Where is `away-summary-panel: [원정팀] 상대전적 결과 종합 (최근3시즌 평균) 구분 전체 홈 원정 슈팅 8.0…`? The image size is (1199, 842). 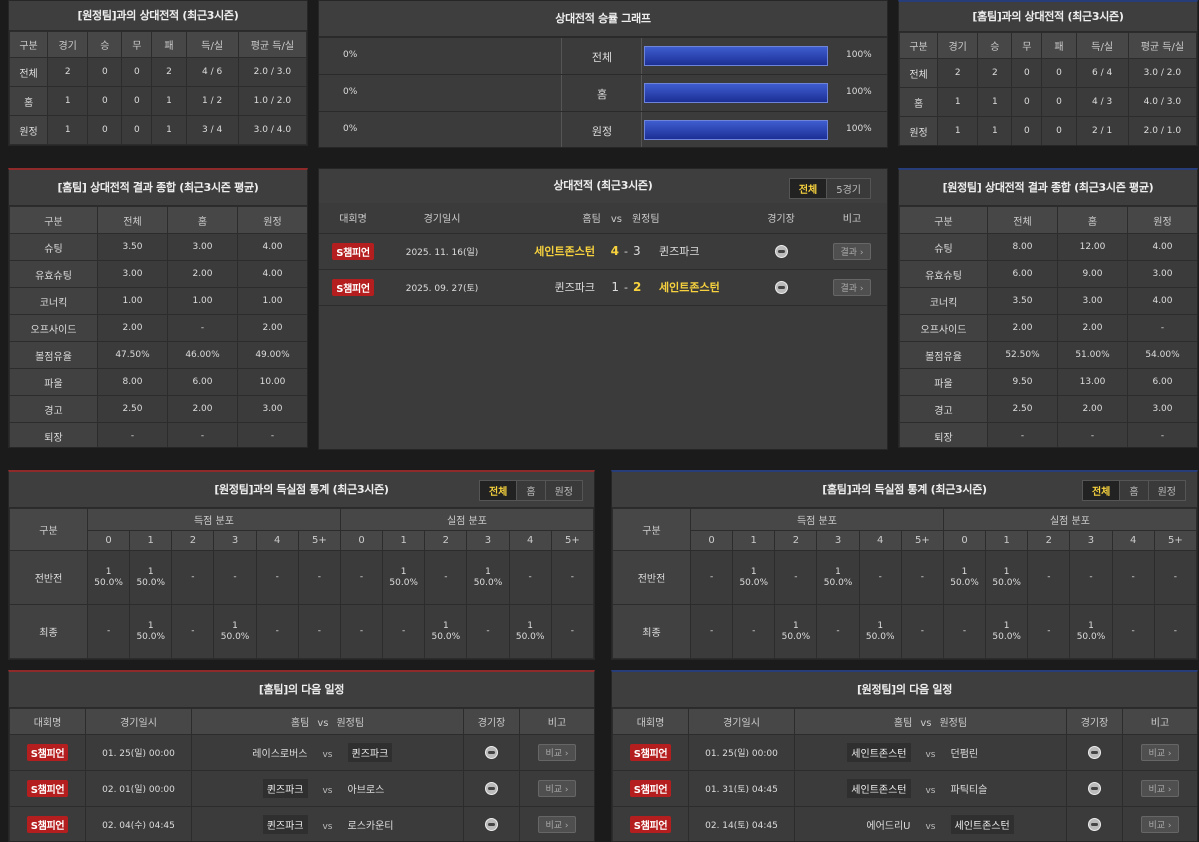
away-summary-panel: [원정팀] 상대전적 결과 종합 (최근3시즌 평균) 구분 전체 홈 원정 슈팅 8.0… is located at coordinates (1048, 308).